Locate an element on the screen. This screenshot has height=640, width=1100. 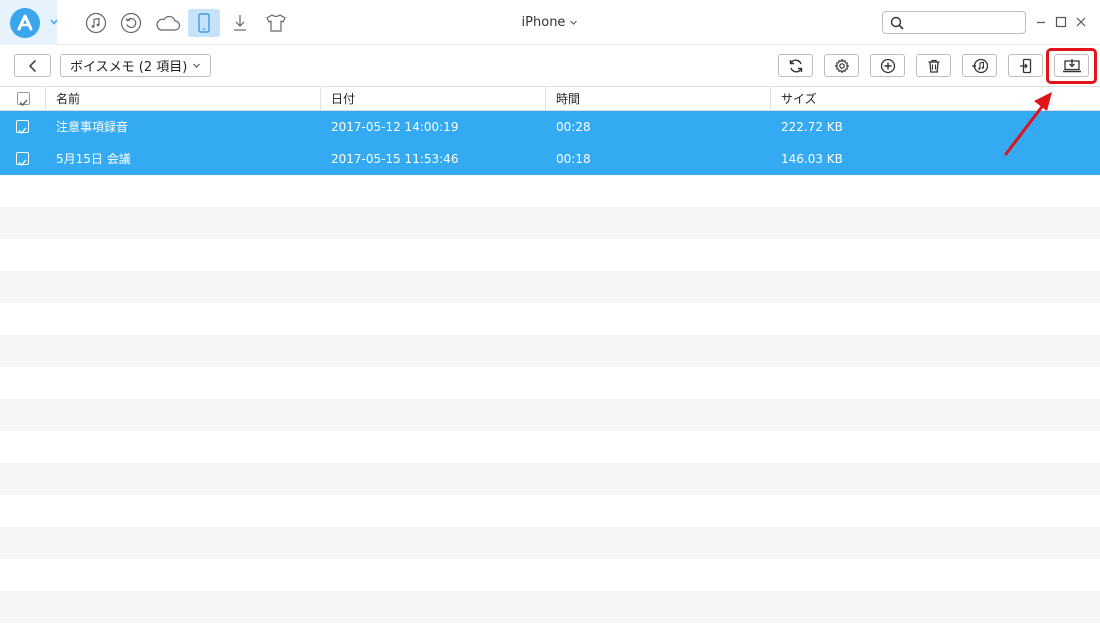
highlight-box is located at coordinates (1071, 66).